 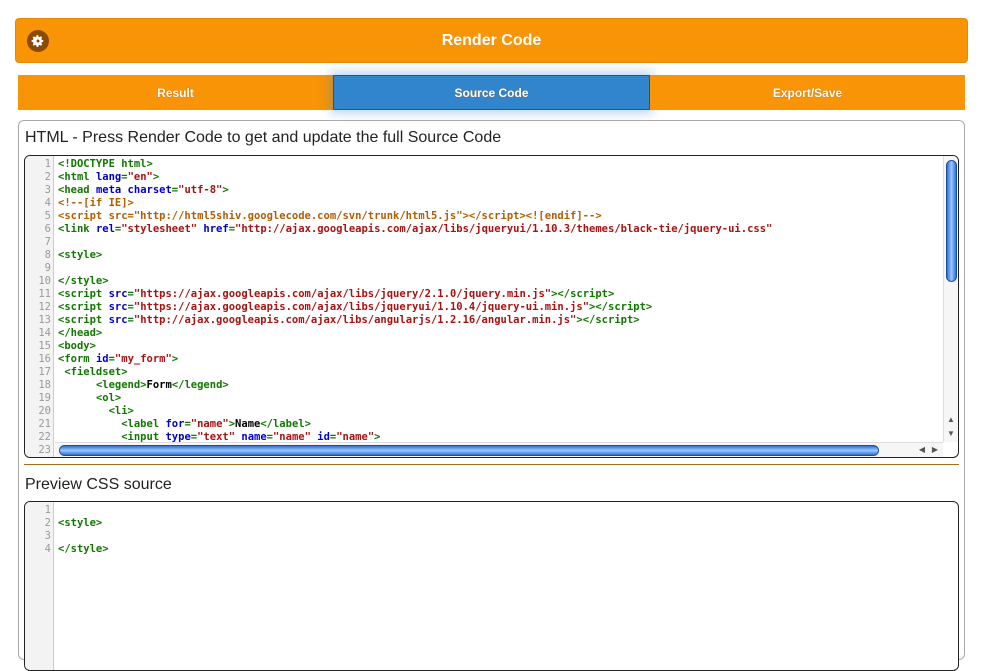 What do you see at coordinates (44, 320) in the screenshot?
I see `line-number: 13` at bounding box center [44, 320].